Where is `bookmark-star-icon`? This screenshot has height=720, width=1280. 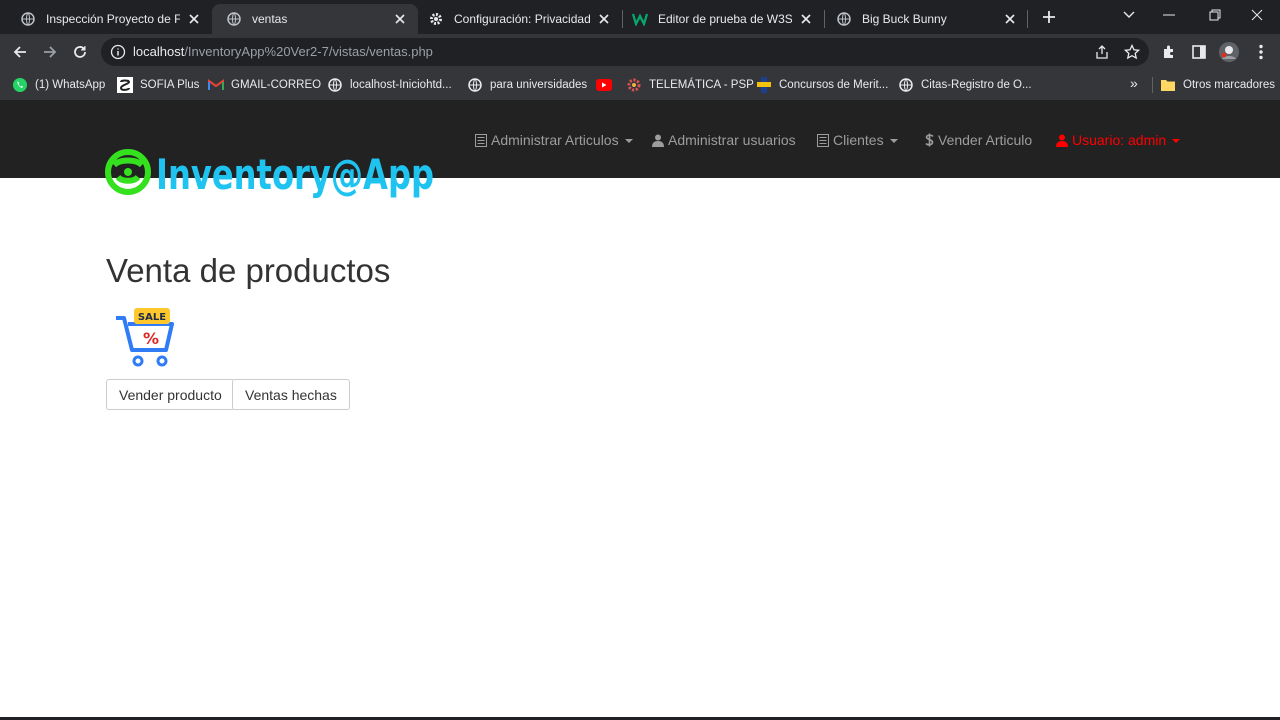
bookmark-star-icon is located at coordinates (1132, 52).